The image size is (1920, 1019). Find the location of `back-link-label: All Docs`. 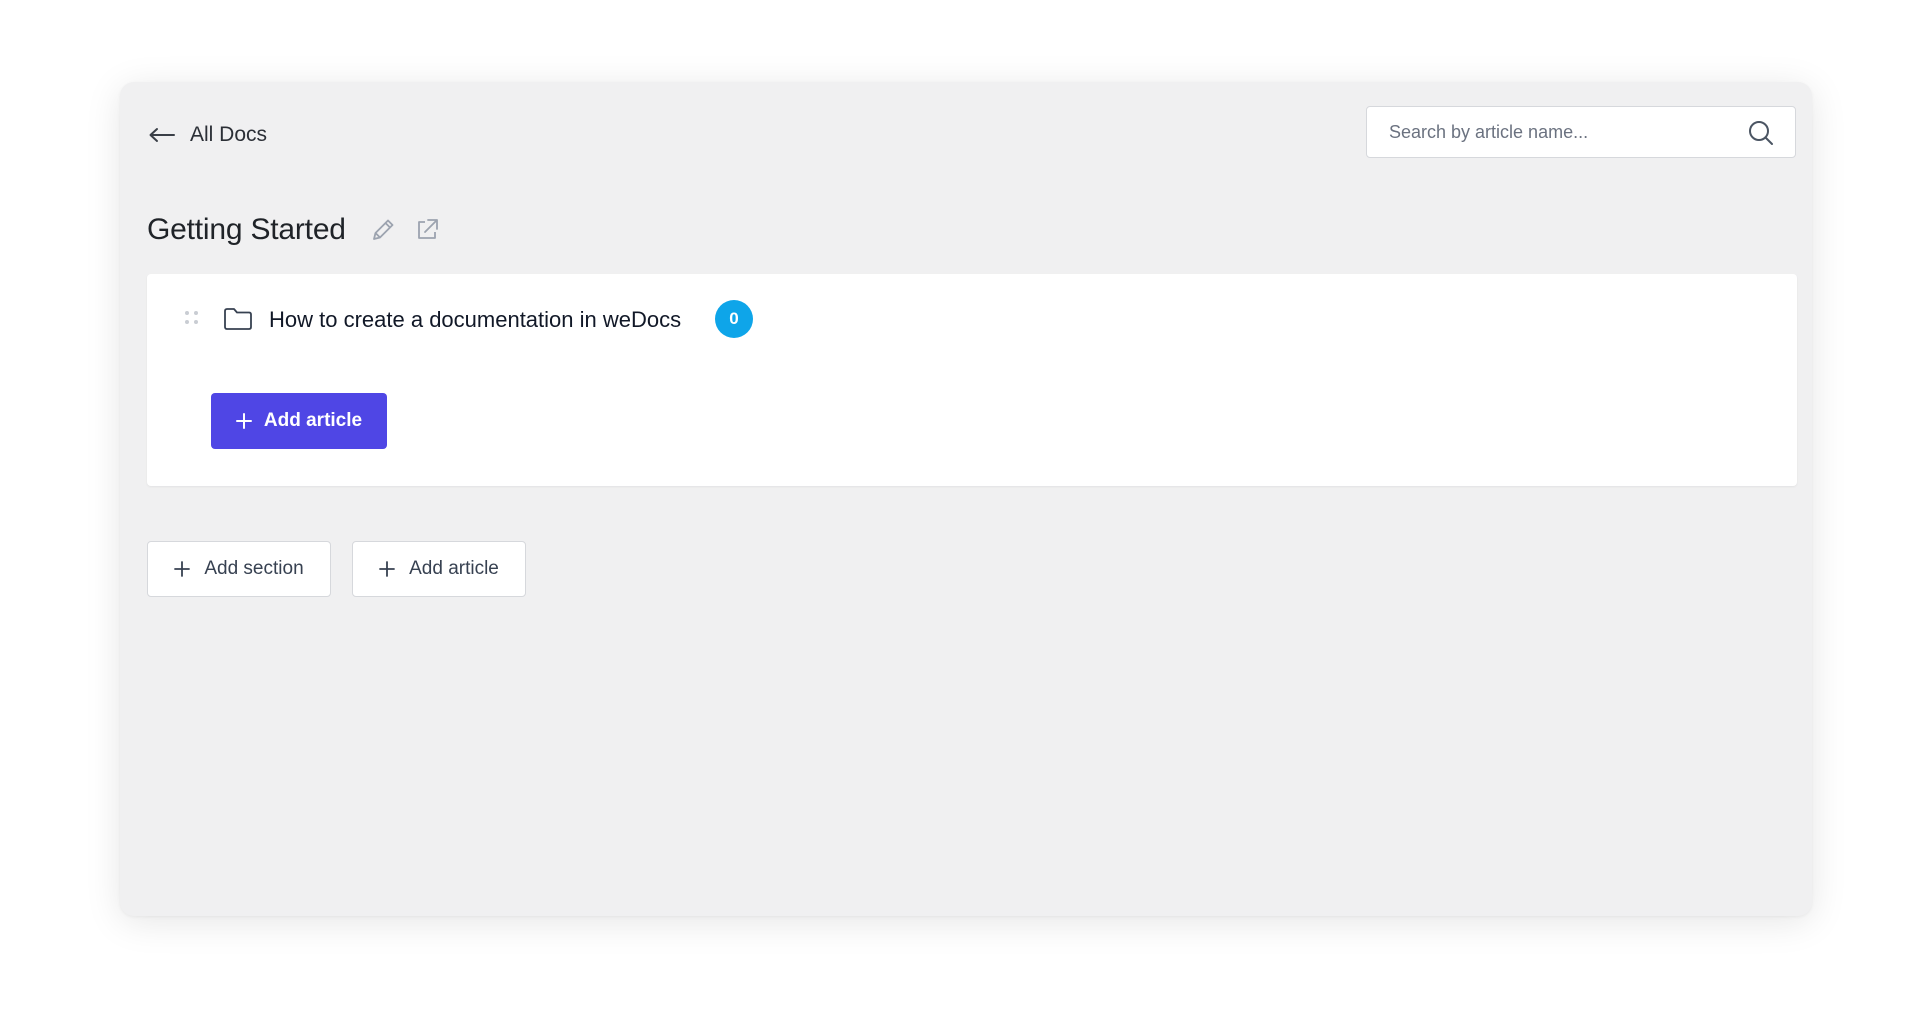

back-link-label: All Docs is located at coordinates (229, 134).